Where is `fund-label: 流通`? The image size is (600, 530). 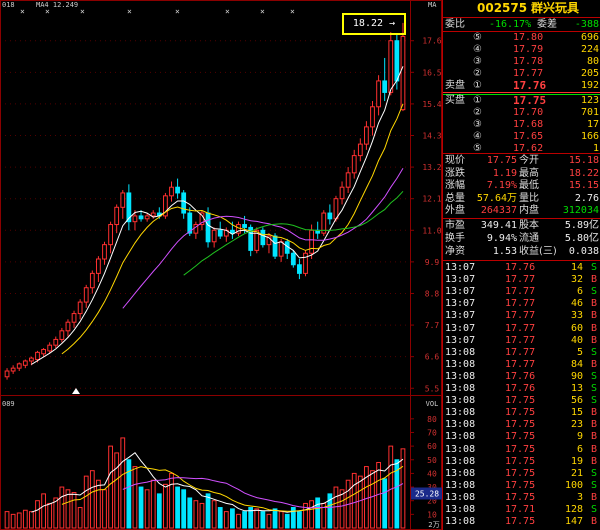 fund-label: 流通 is located at coordinates (529, 238).